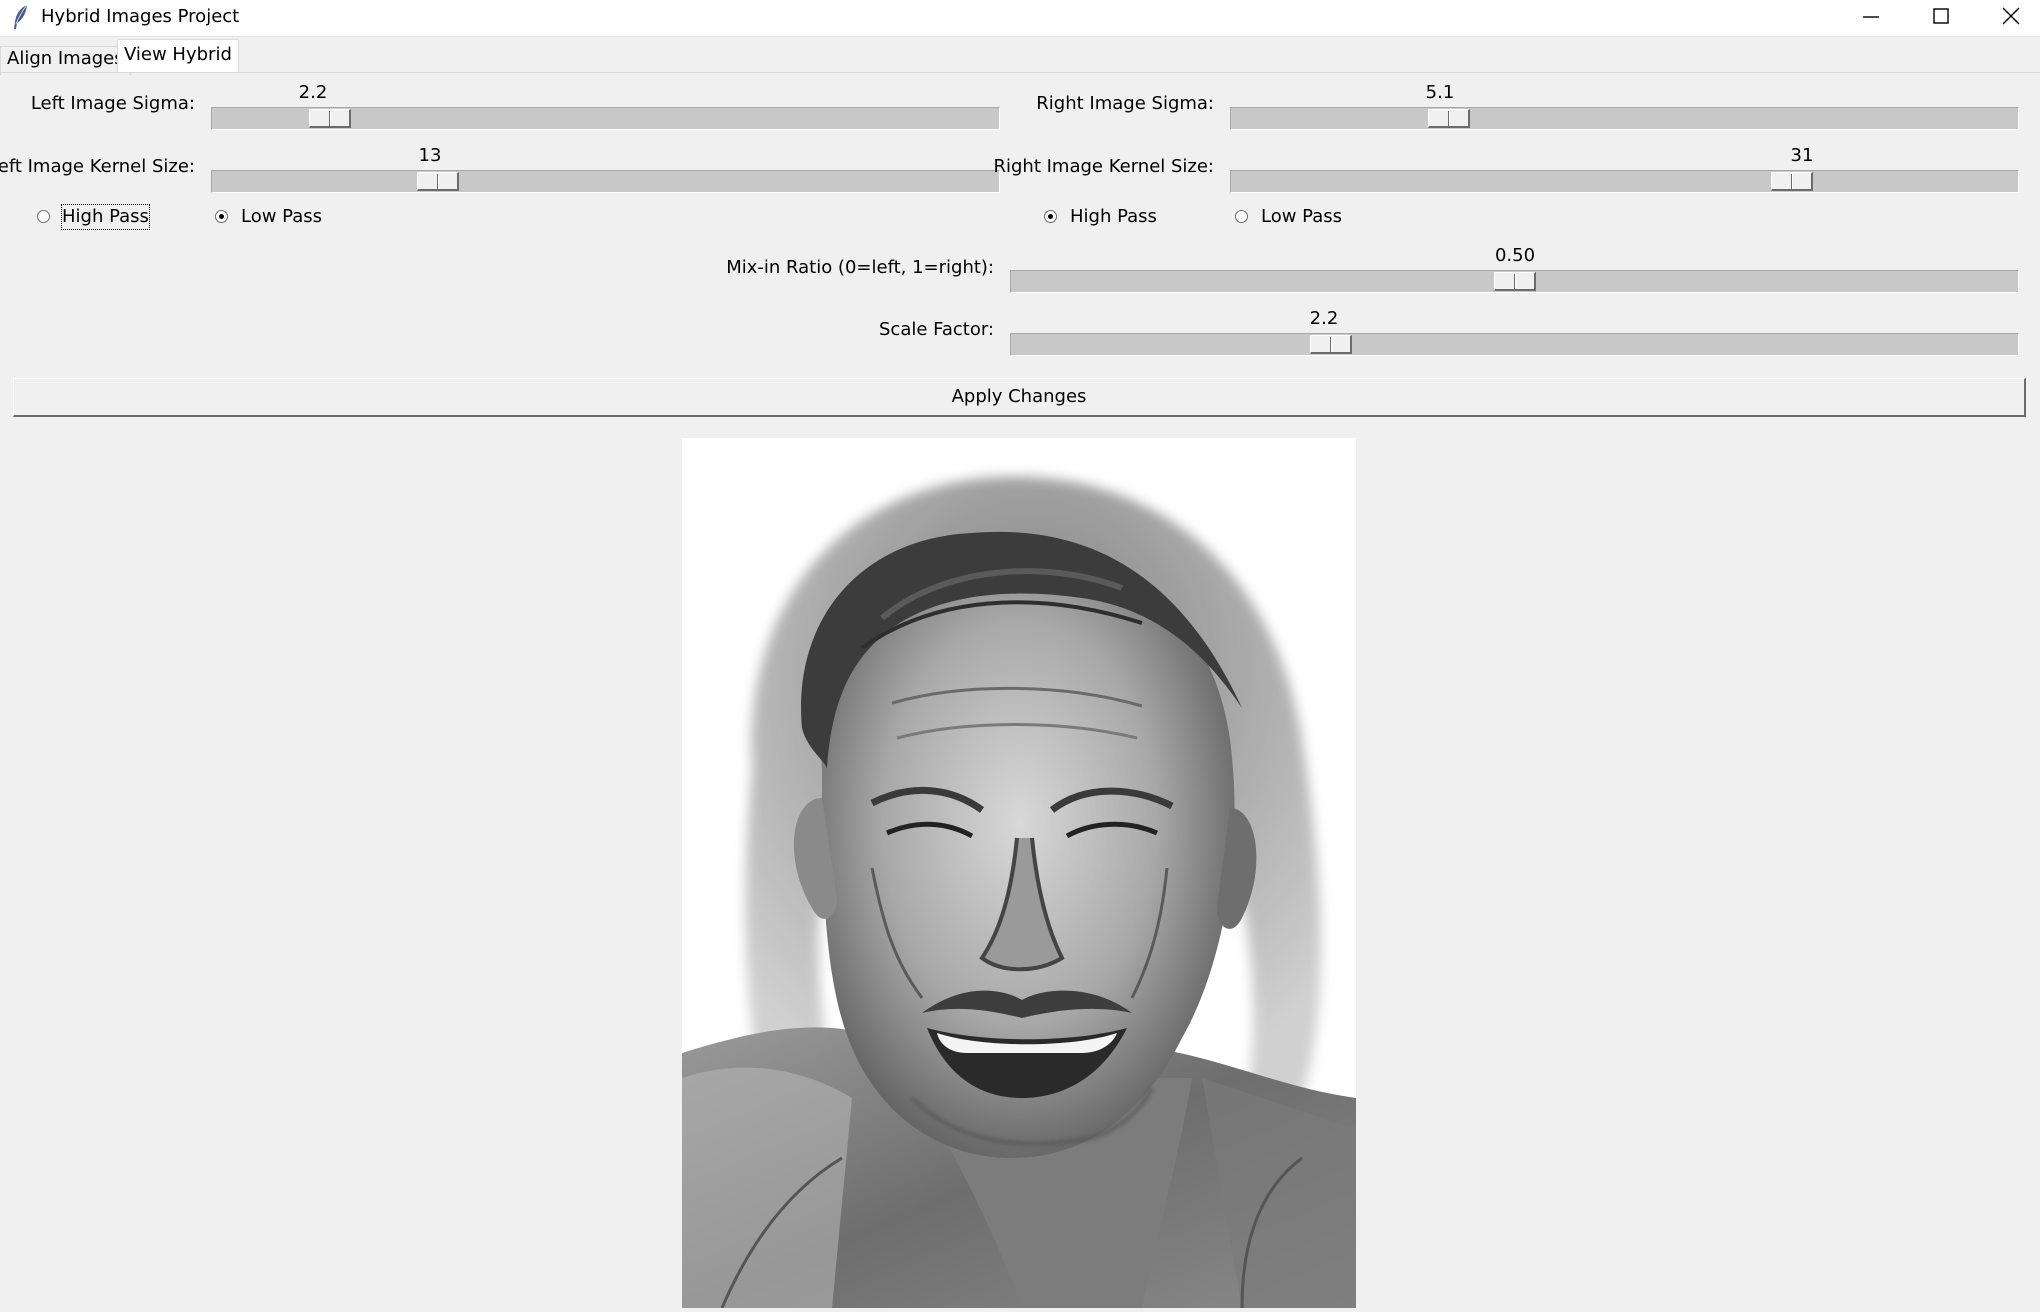  Describe the element at coordinates (281, 217) in the screenshot. I see `left-low-pass-label: Low Pass` at that location.